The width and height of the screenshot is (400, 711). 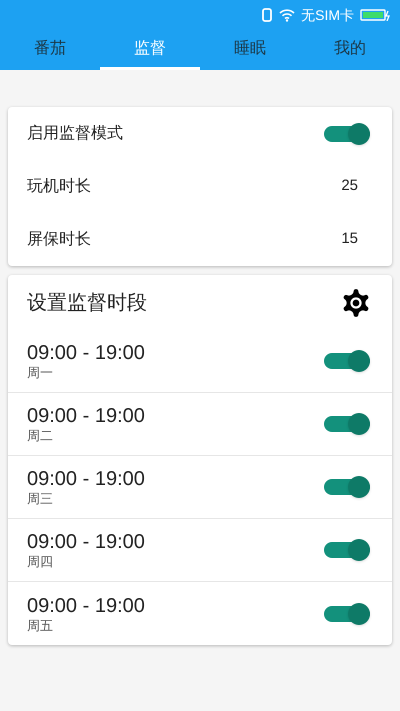 What do you see at coordinates (350, 50) in the screenshot?
I see `tab: 我的` at bounding box center [350, 50].